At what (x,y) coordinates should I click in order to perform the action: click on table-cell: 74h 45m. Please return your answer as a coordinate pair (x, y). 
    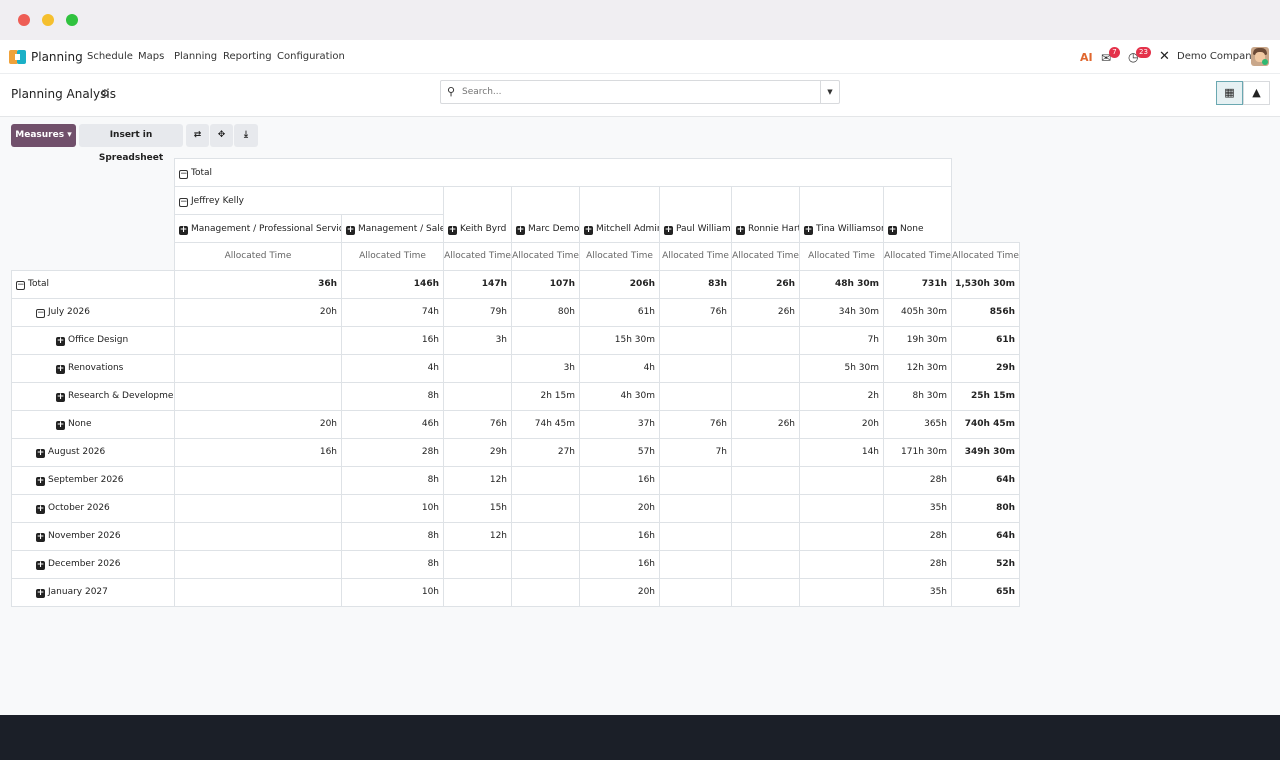
    Looking at the image, I should click on (545, 424).